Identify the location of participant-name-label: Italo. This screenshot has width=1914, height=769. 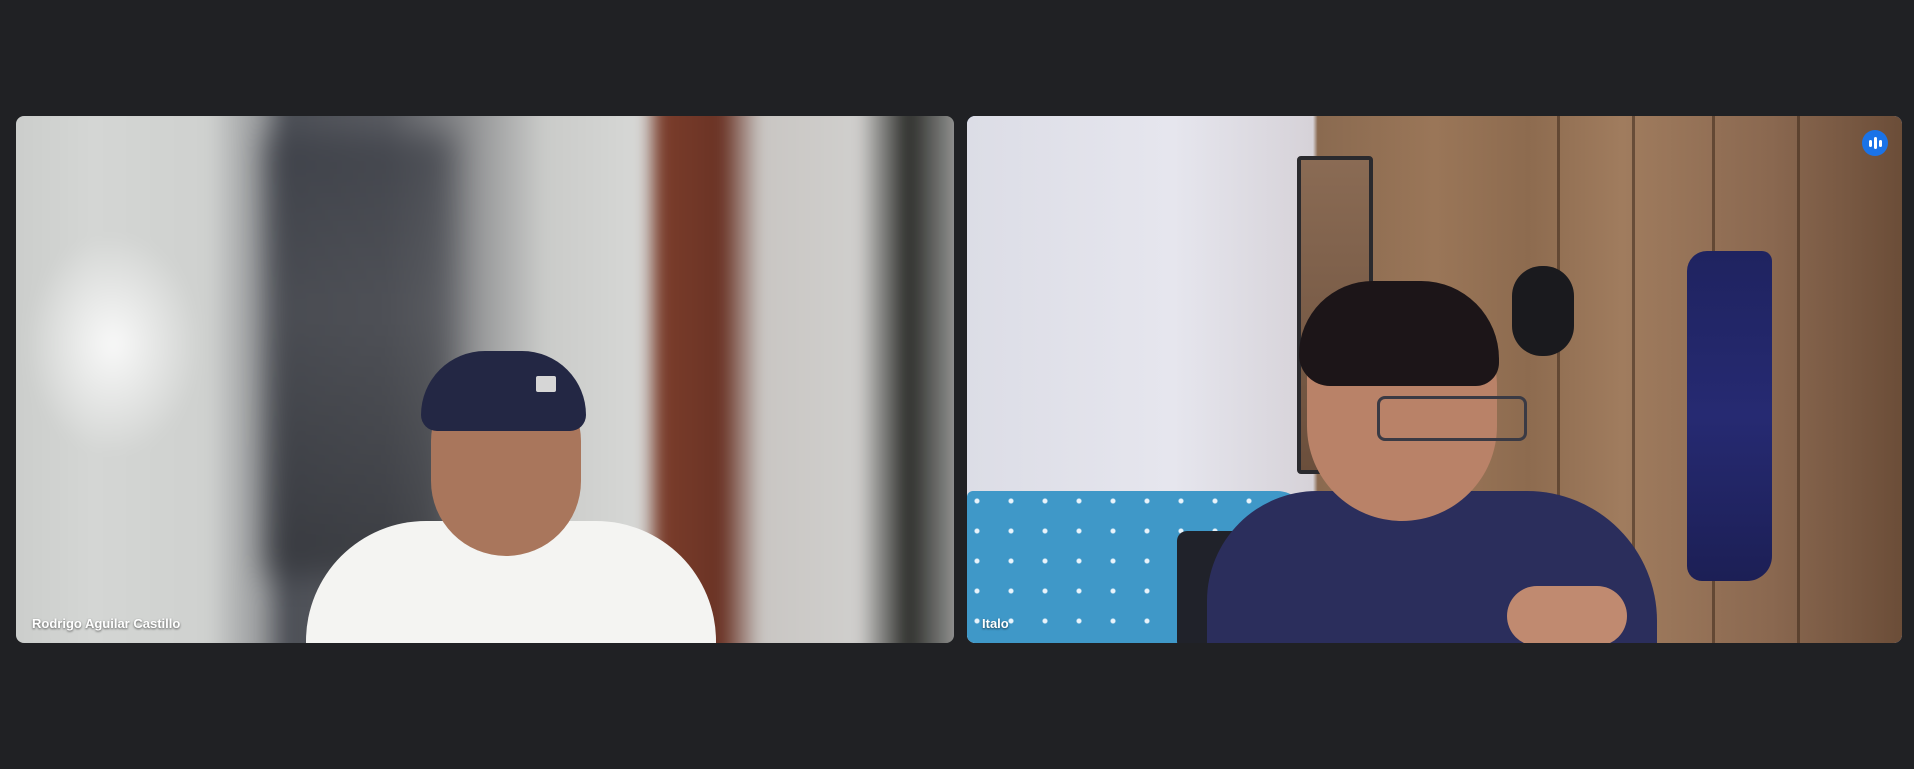
(995, 623).